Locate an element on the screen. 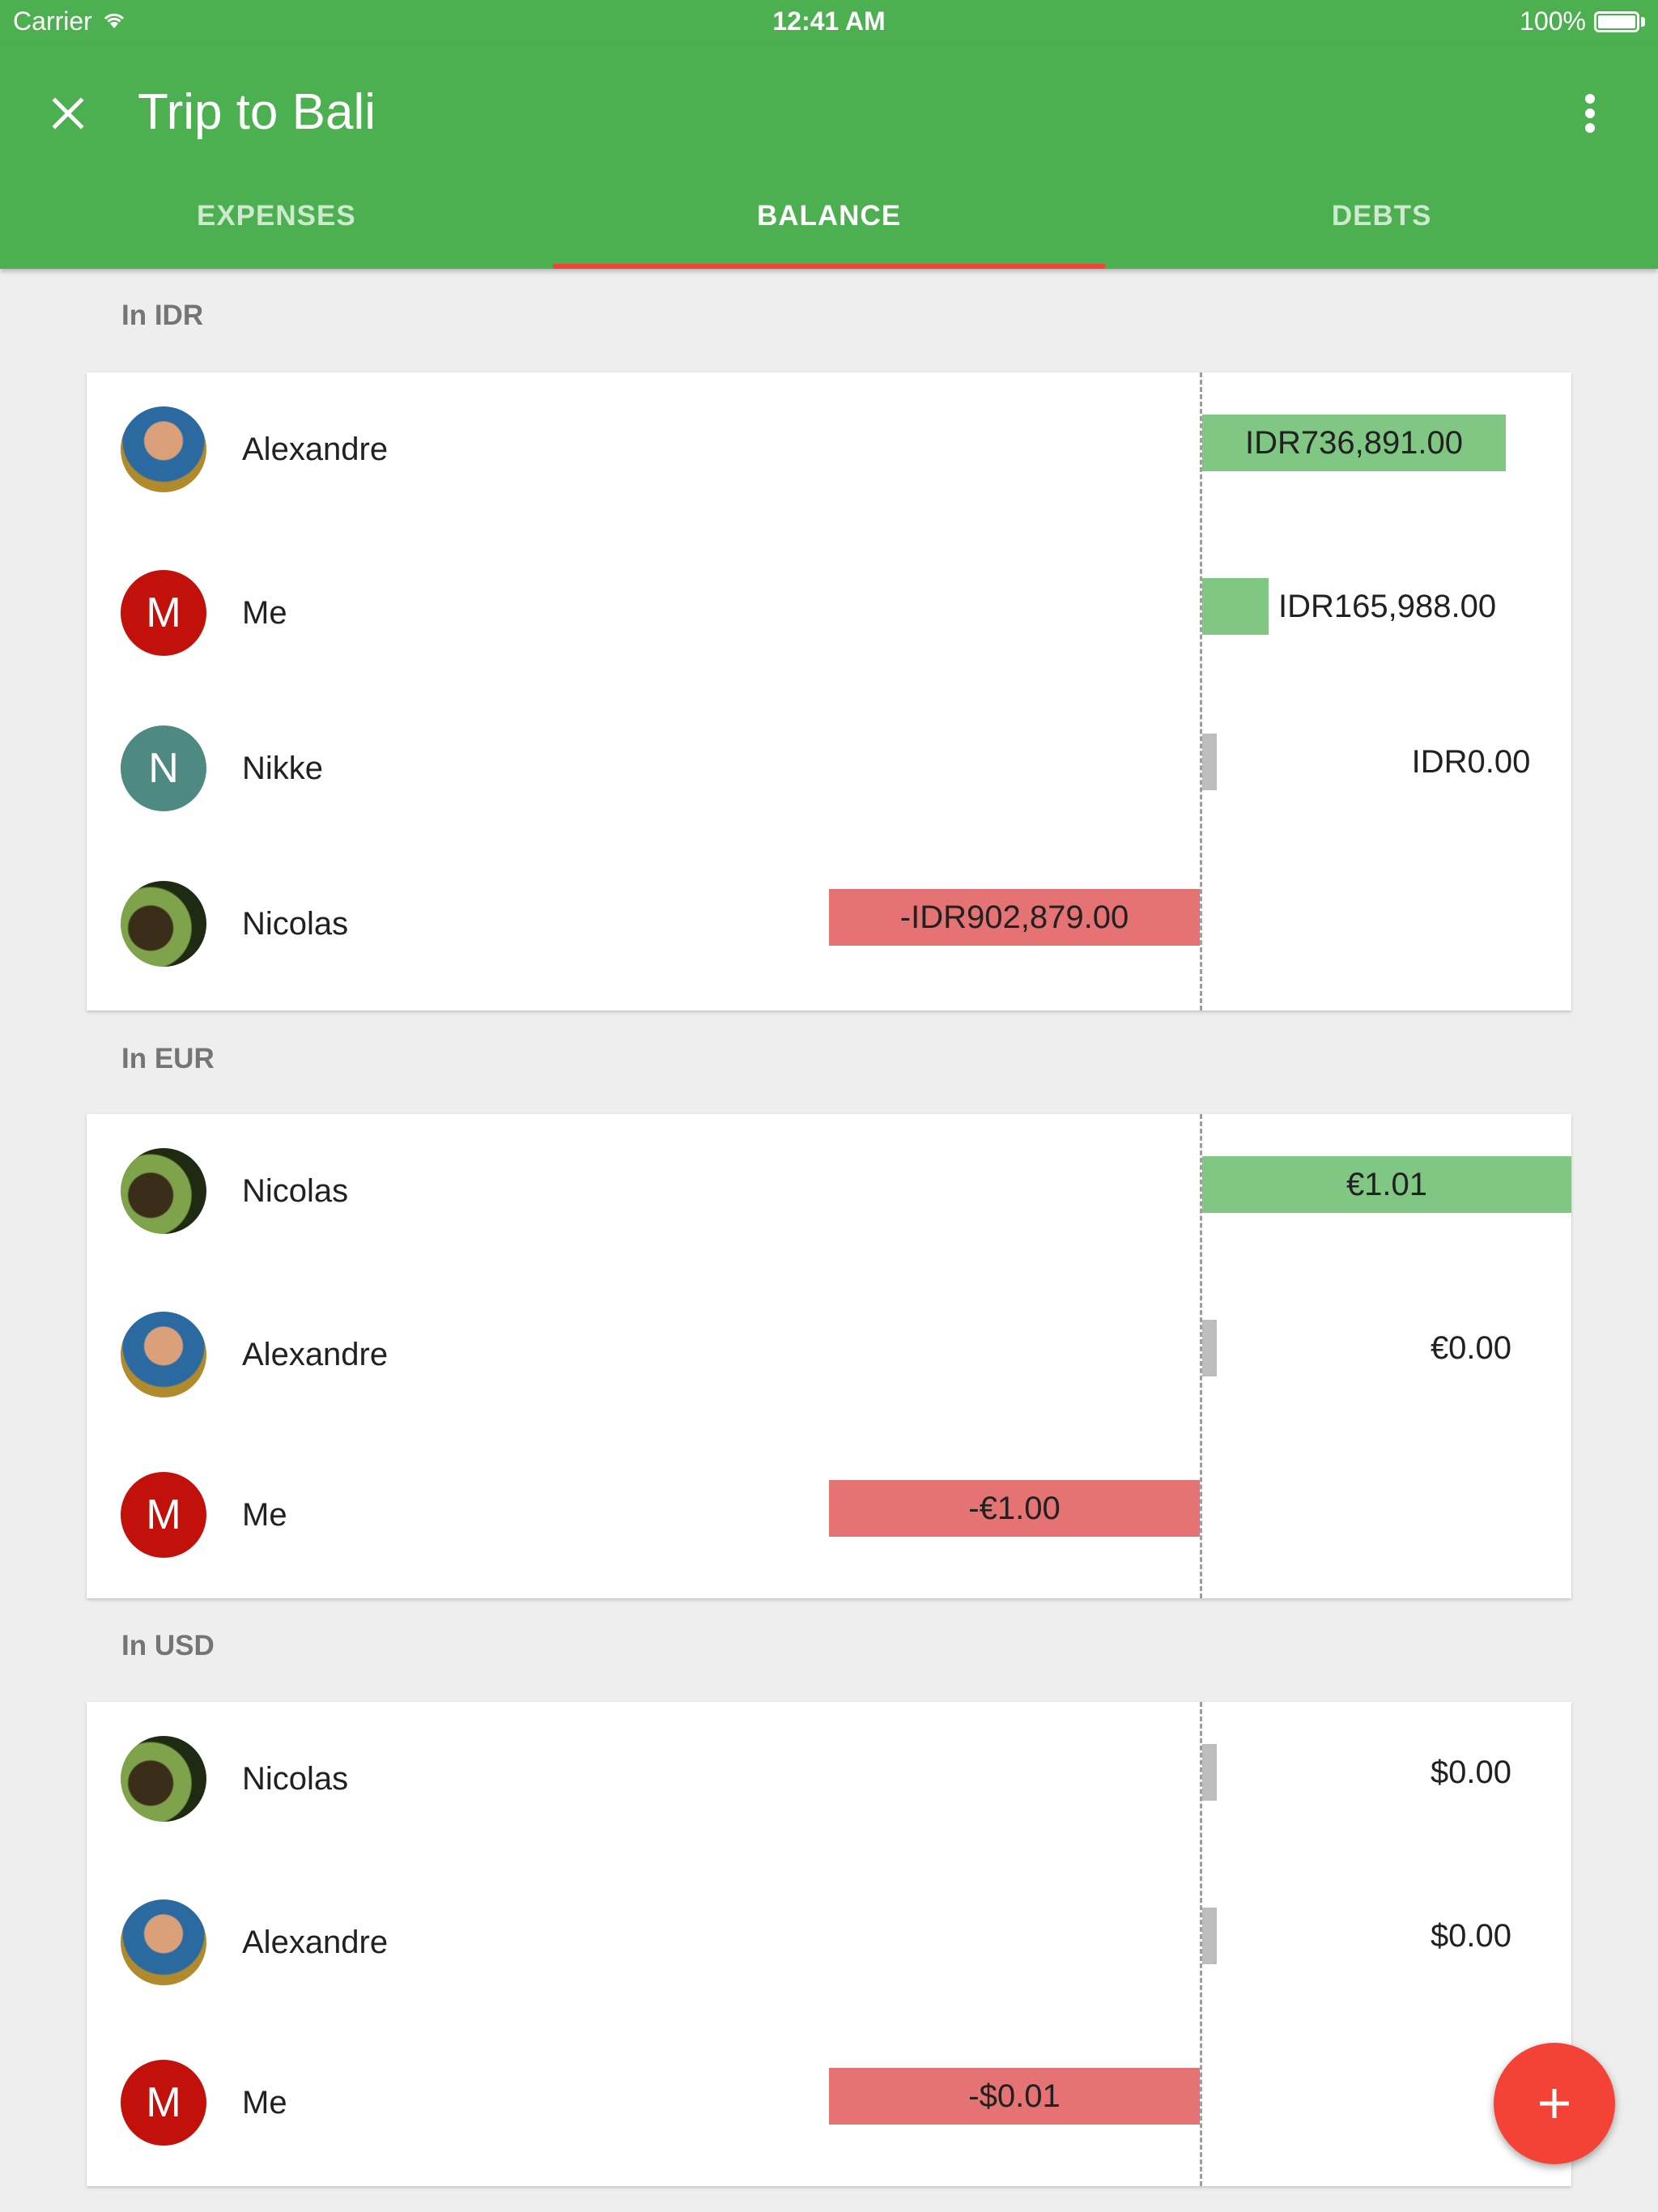  section-label-idr: In IDR is located at coordinates (162, 316).